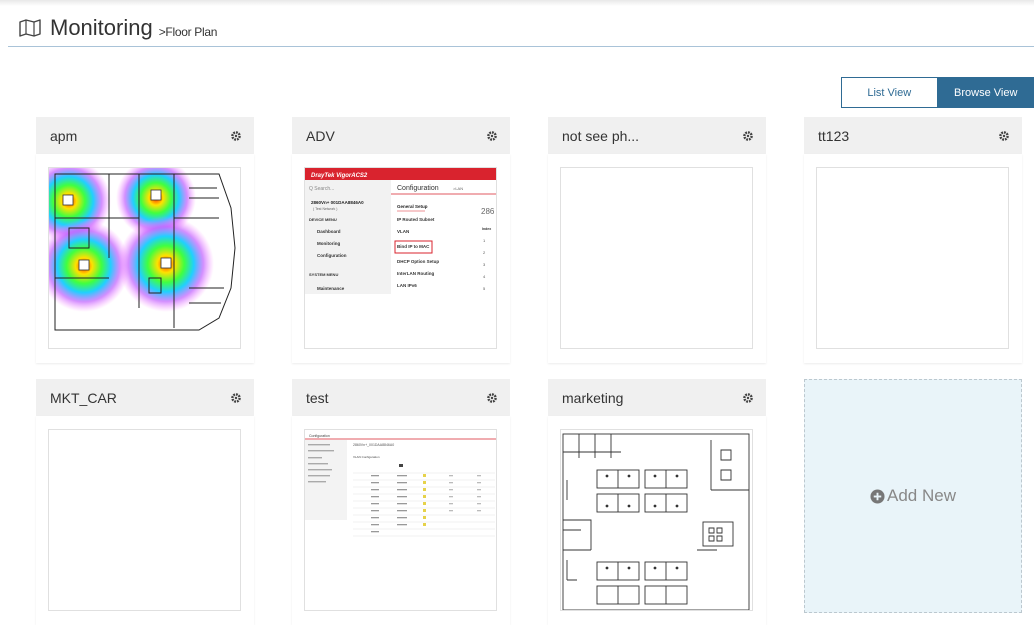 The image size is (1034, 625). What do you see at coordinates (403, 231) in the screenshot?
I see `setting-item: VLAN` at bounding box center [403, 231].